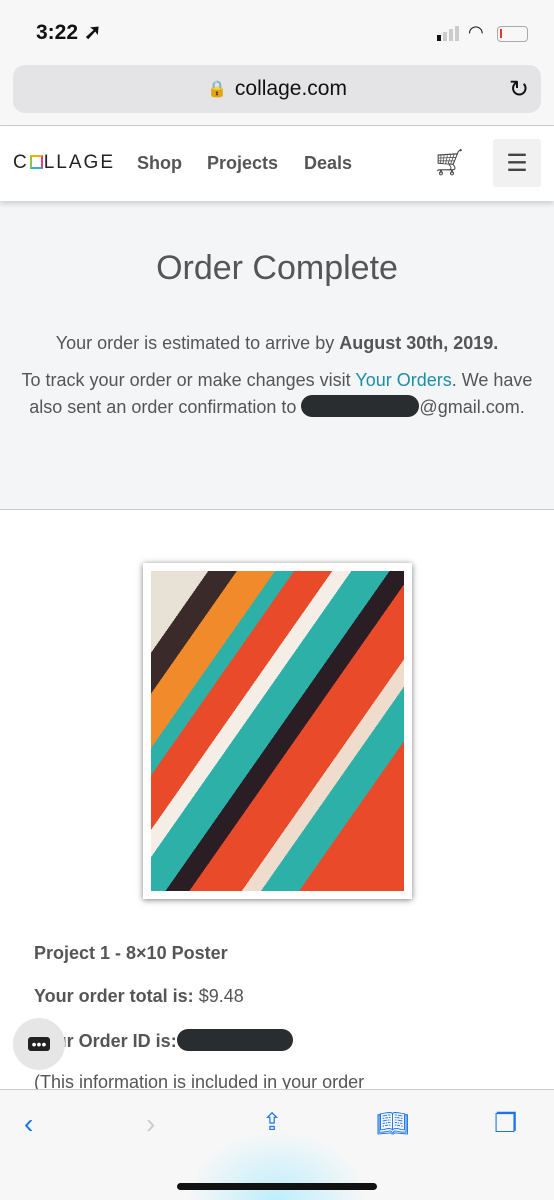 The height and width of the screenshot is (1200, 554). I want to click on account-button: ☰, so click(517, 163).